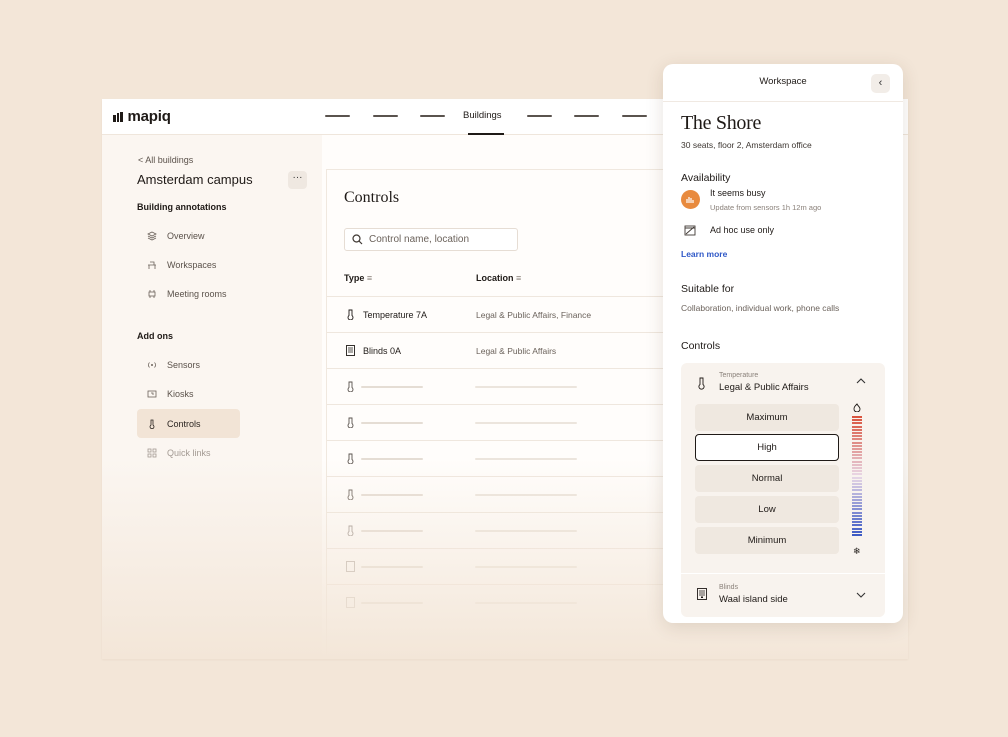 The width and height of the screenshot is (1008, 737). I want to click on table-row: Blinds 0A Legal & Public Affairs, so click(507, 350).